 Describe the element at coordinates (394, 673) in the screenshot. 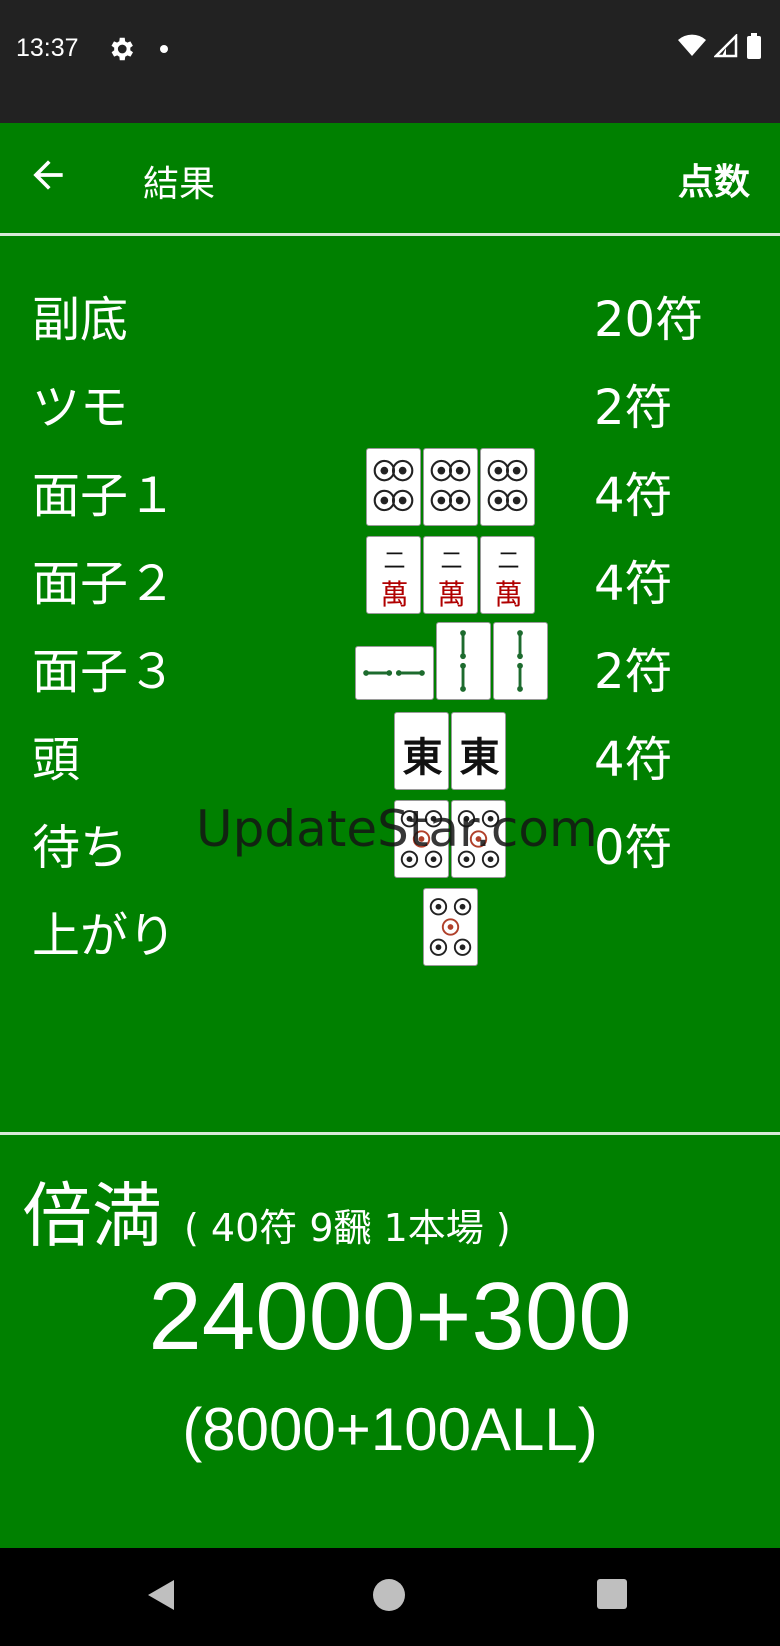

I see `tile-2-sou-sideways` at that location.